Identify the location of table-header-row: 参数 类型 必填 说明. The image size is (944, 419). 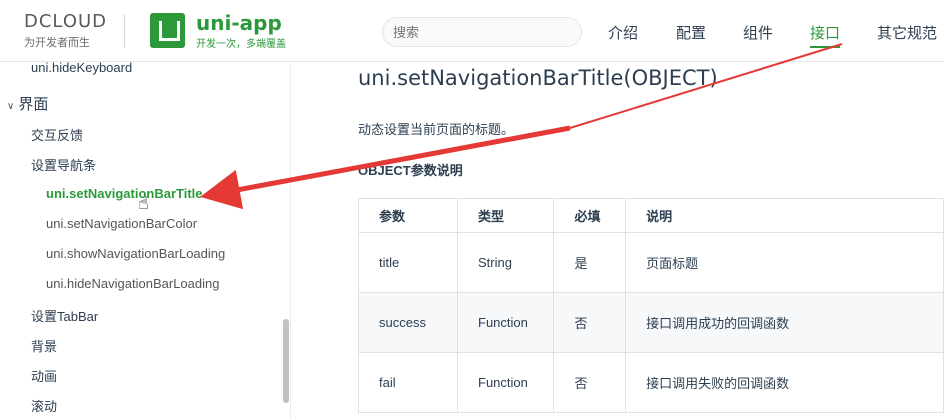
(651, 215).